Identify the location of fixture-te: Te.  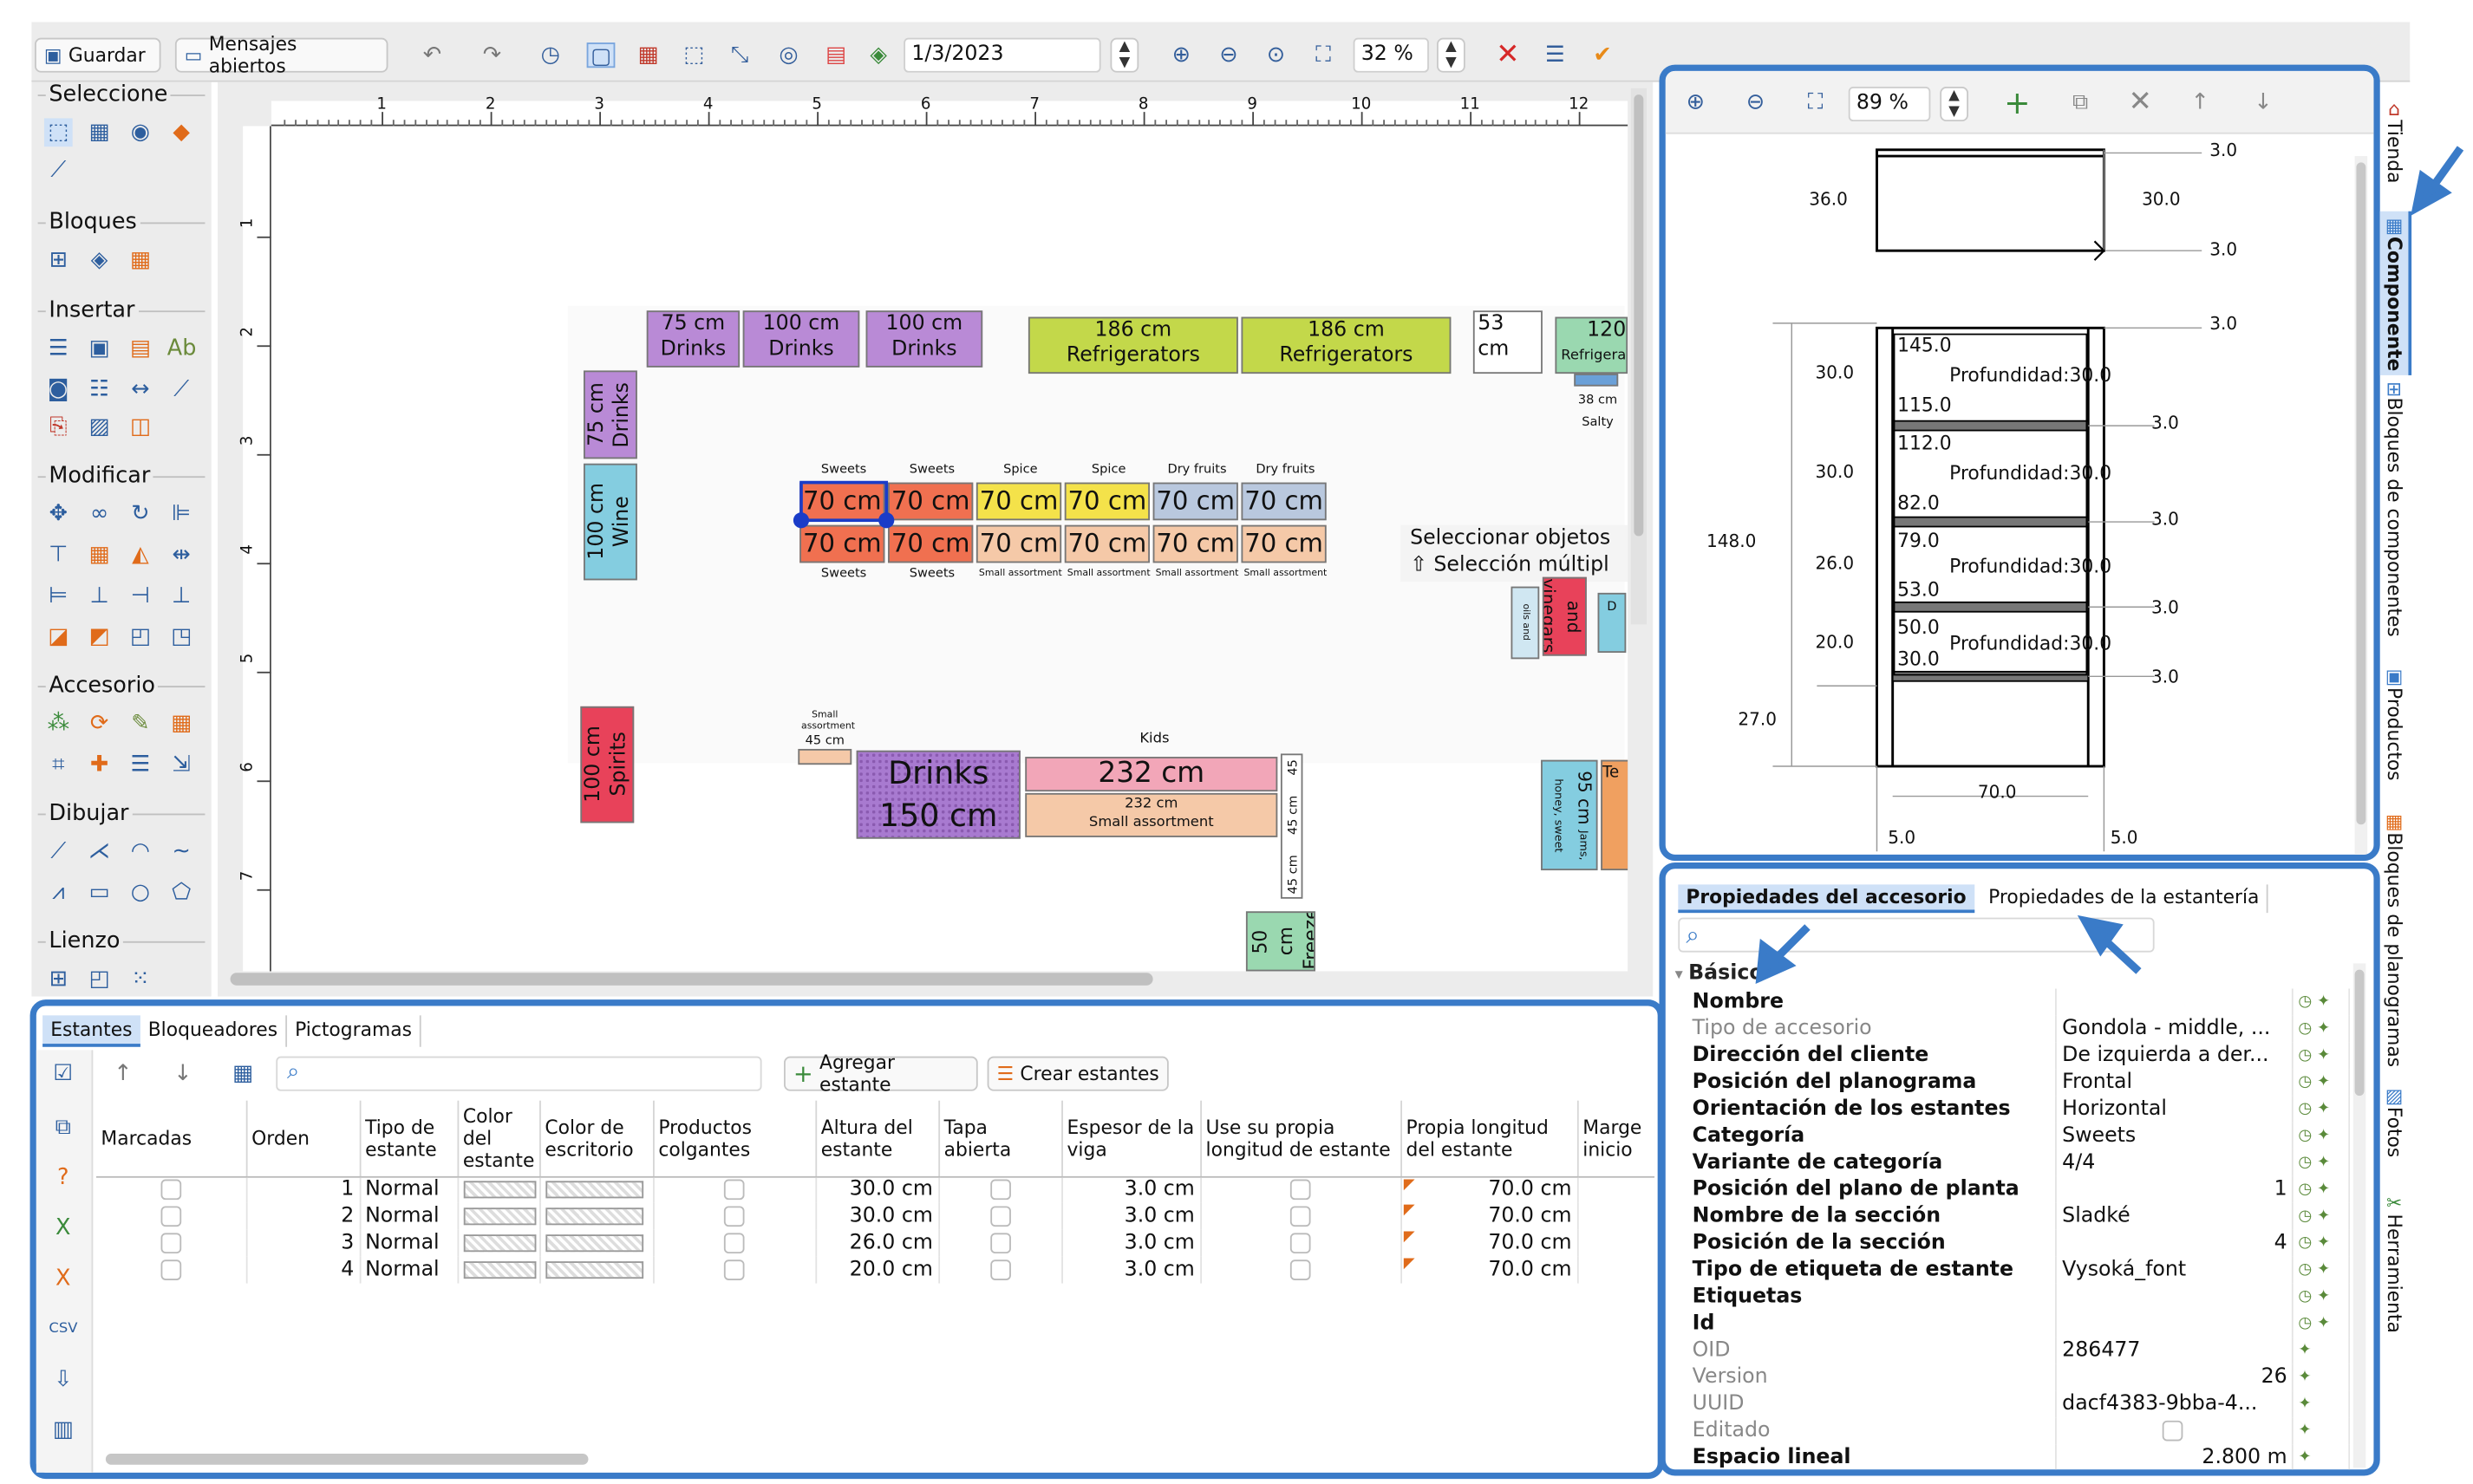
(1614, 815).